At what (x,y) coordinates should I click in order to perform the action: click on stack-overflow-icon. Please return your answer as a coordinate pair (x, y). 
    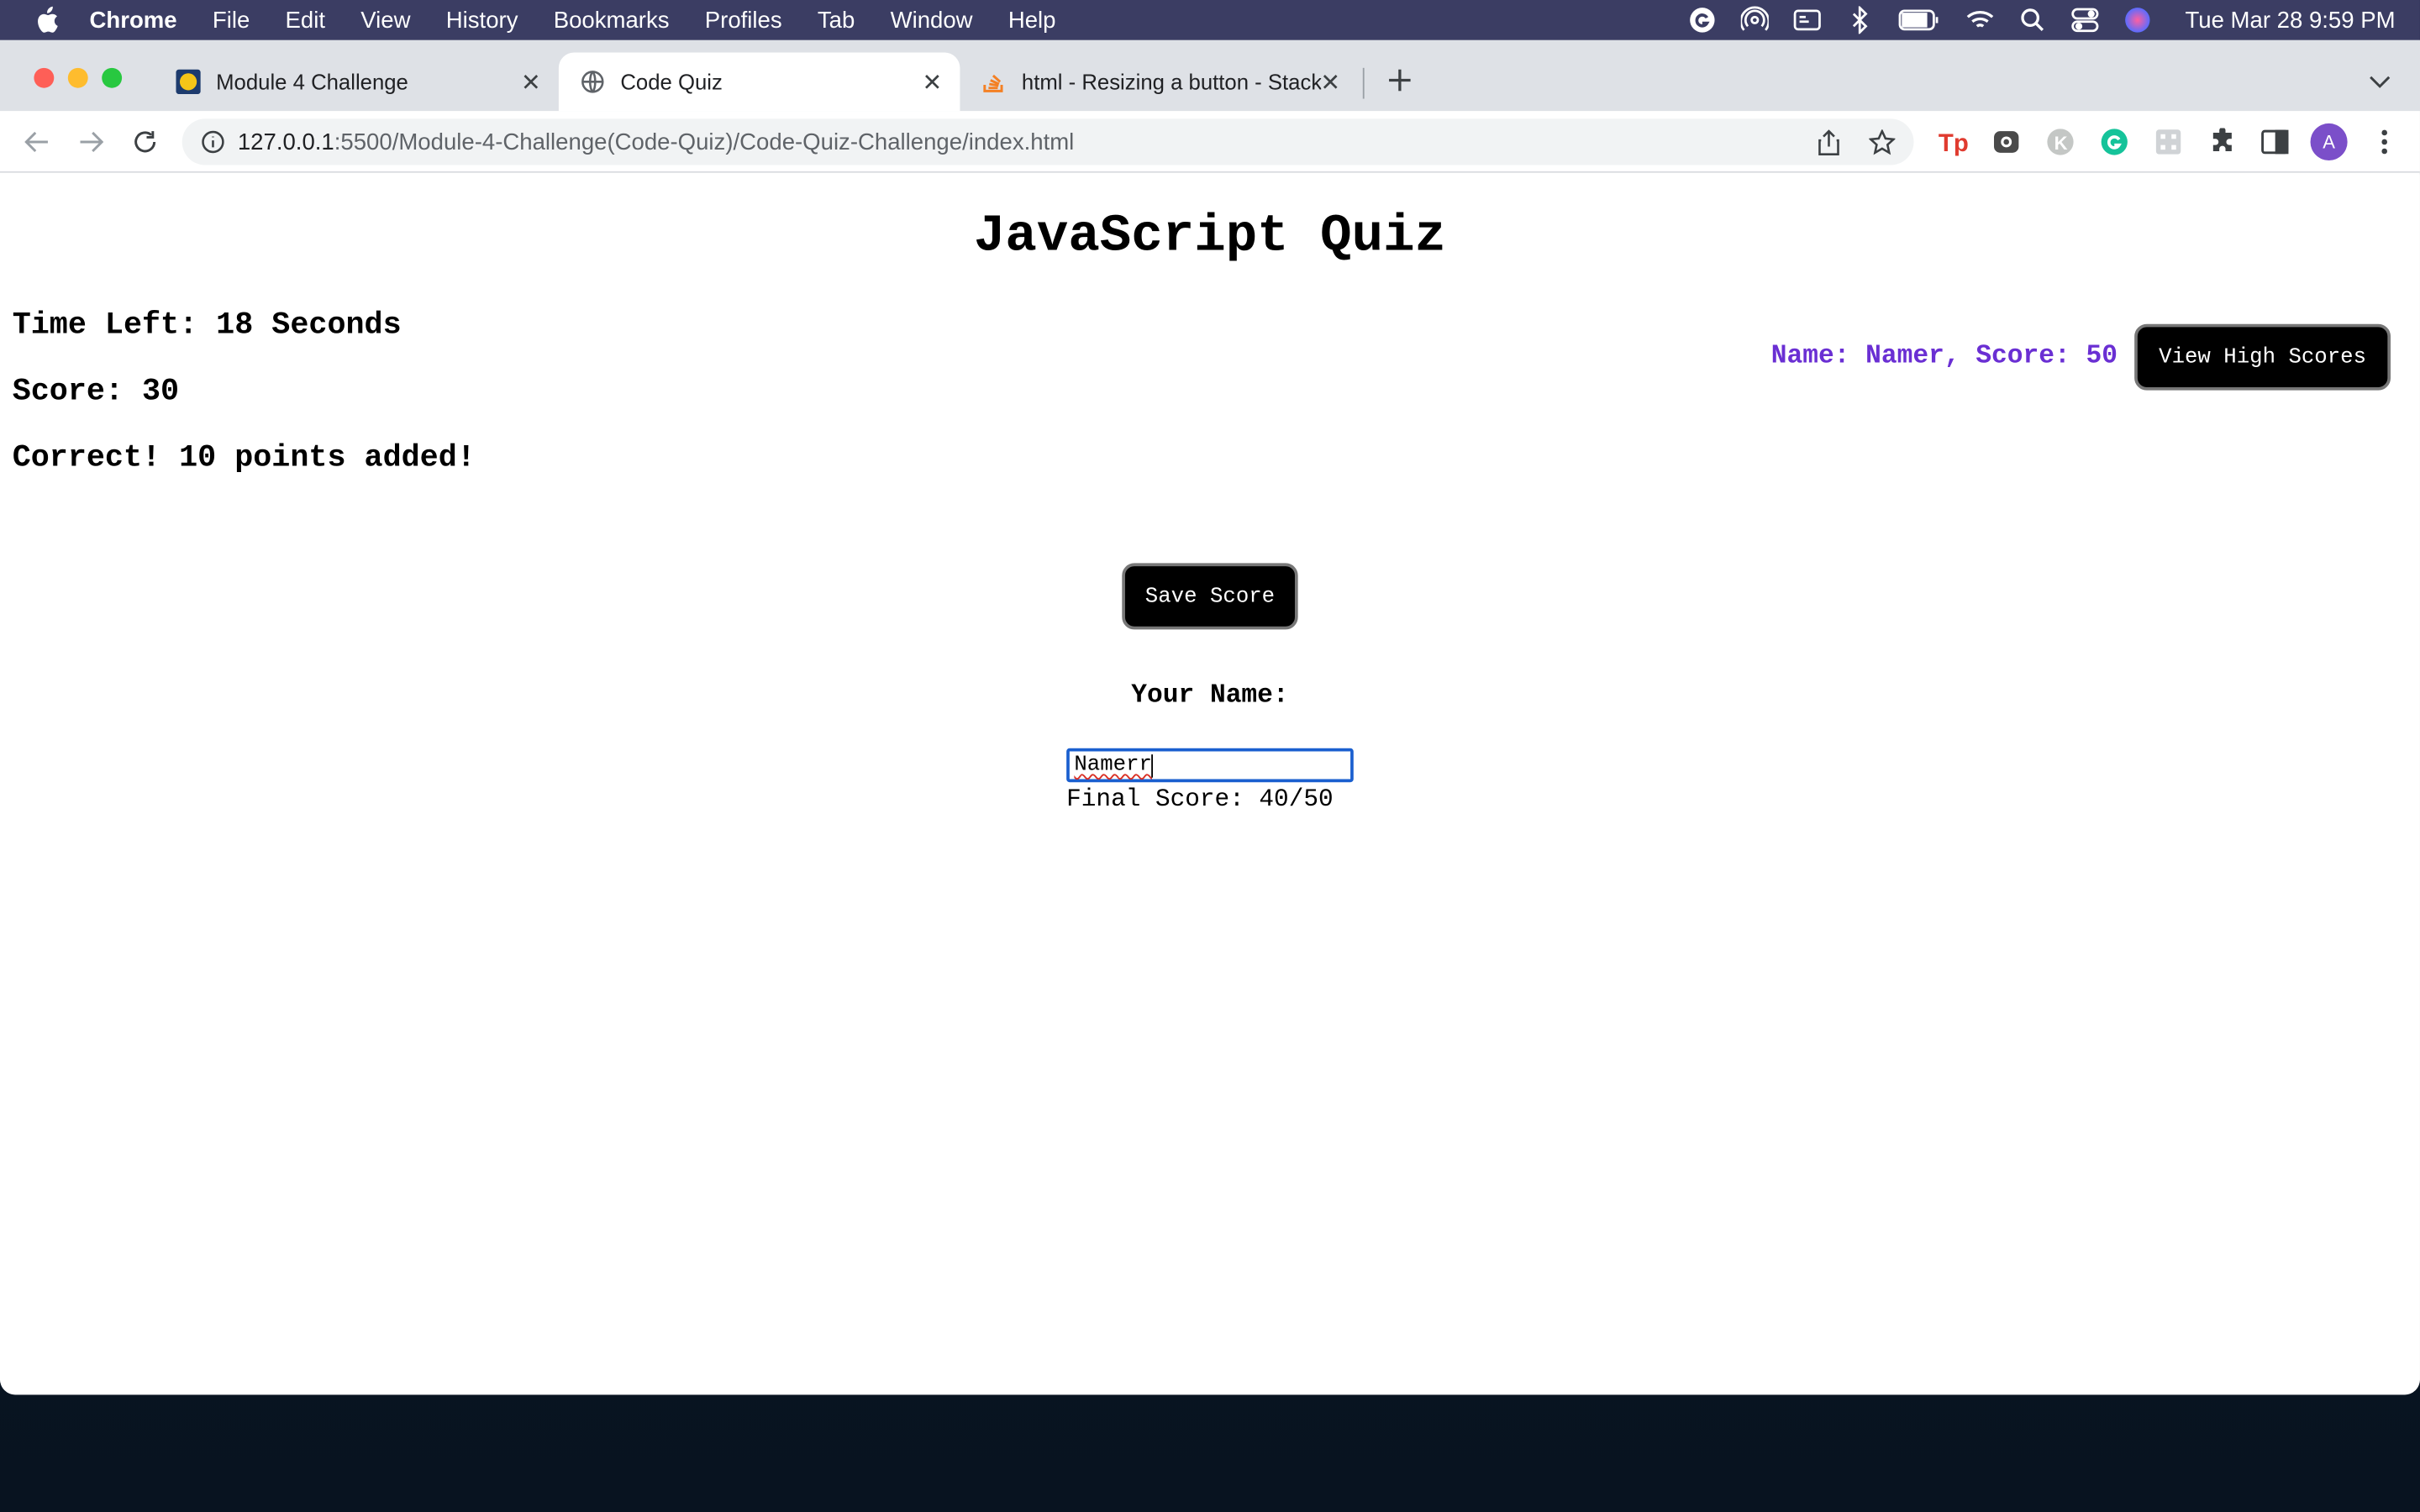
    Looking at the image, I should click on (993, 82).